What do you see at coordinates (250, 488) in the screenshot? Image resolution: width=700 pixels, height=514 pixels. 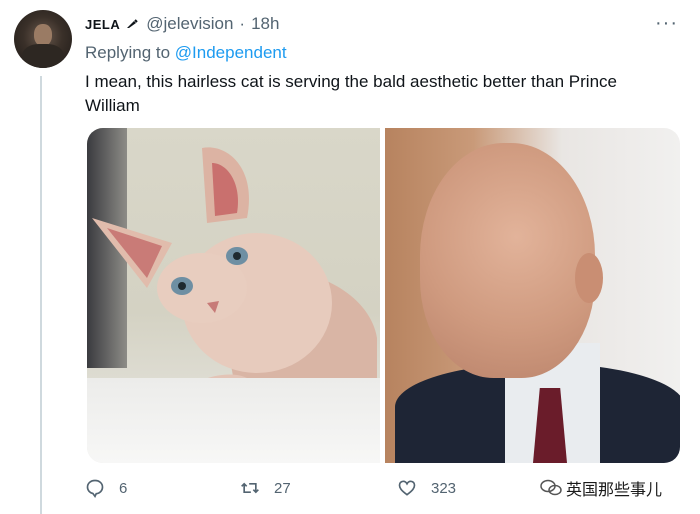 I see `retweet-icon` at bounding box center [250, 488].